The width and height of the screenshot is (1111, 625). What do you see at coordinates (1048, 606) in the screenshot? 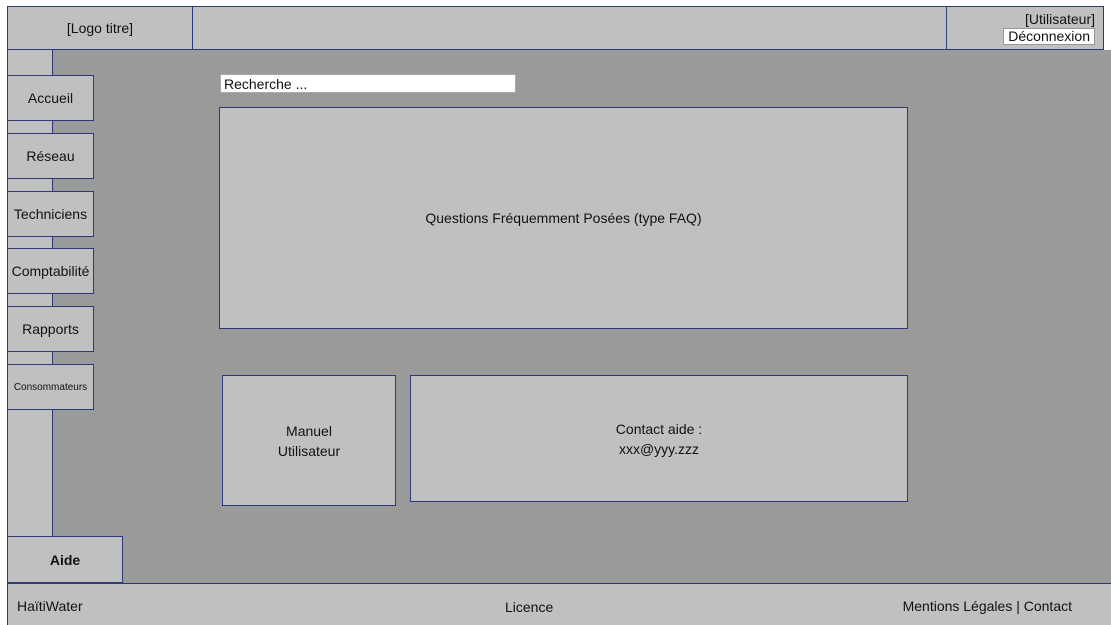
I see `footer-contact-link: Contact` at bounding box center [1048, 606].